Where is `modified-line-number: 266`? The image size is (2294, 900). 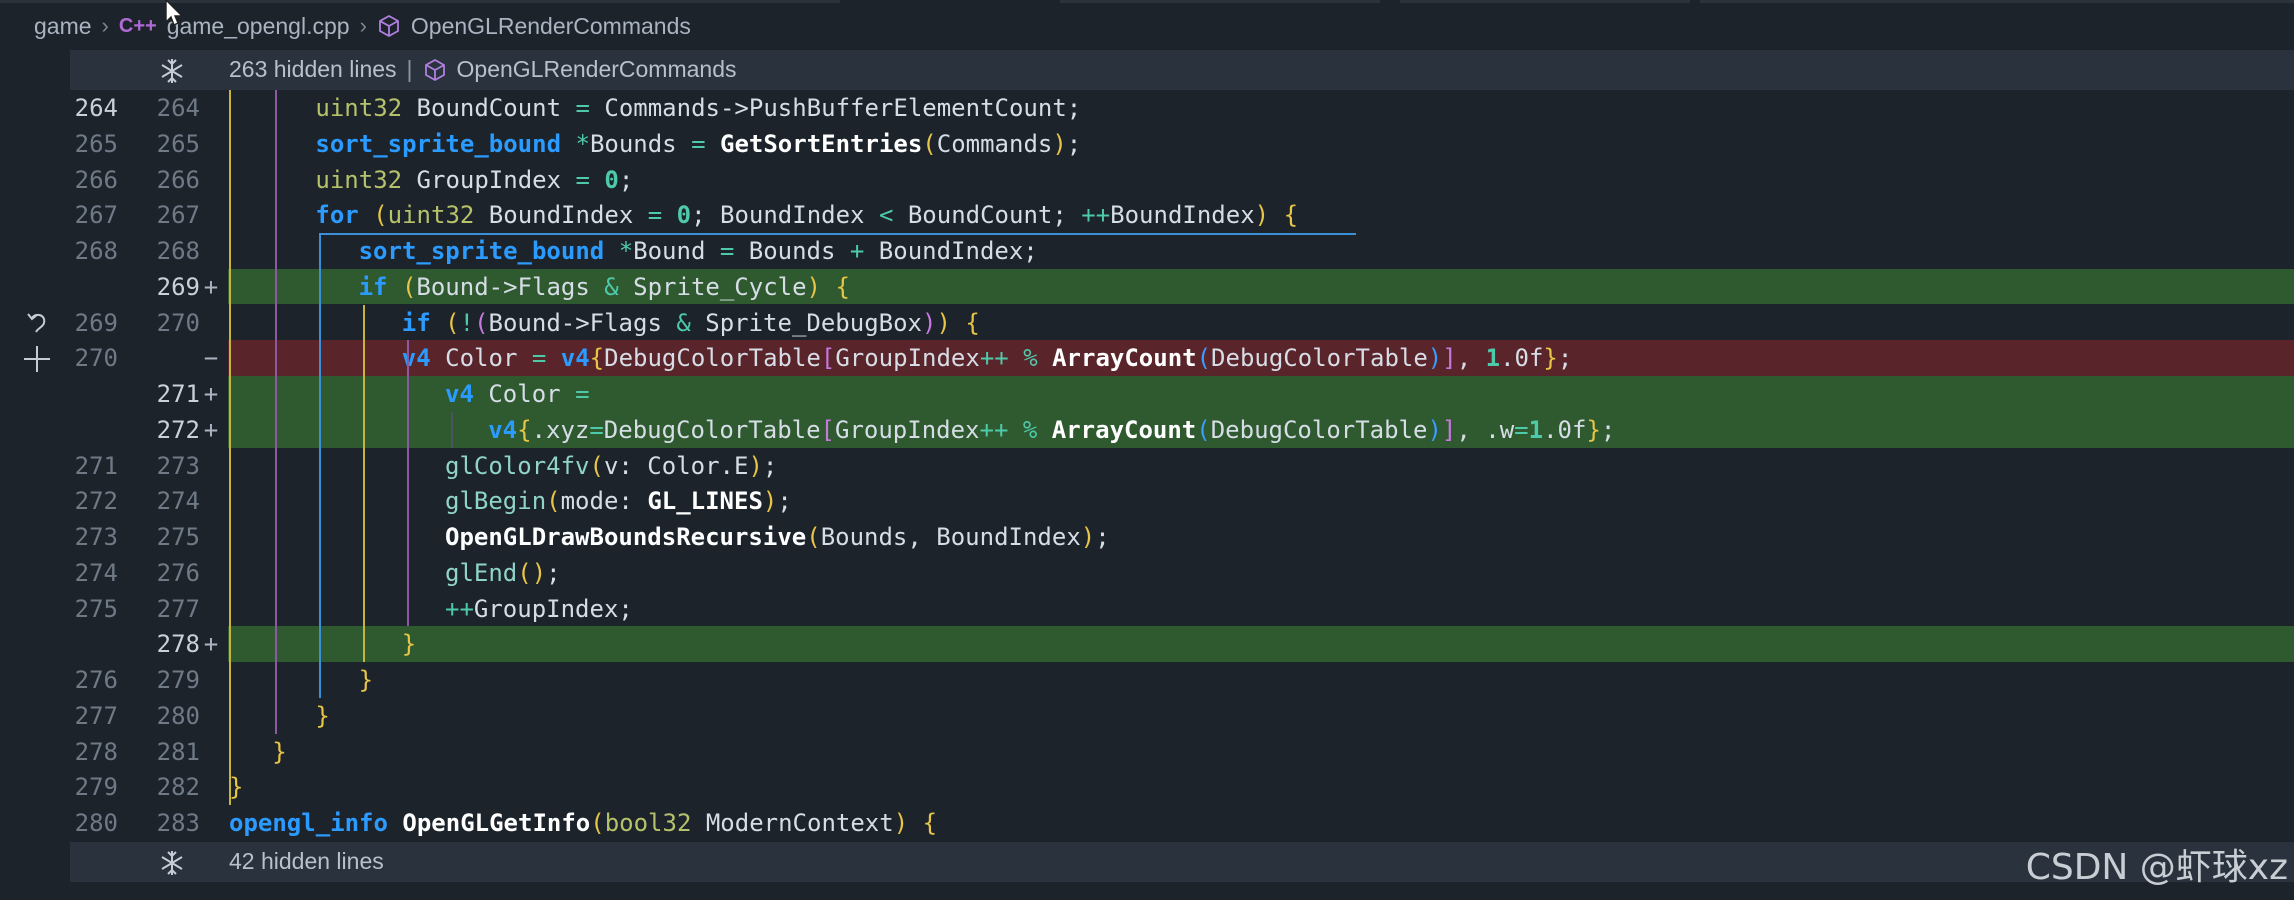 modified-line-number: 266 is located at coordinates (178, 179).